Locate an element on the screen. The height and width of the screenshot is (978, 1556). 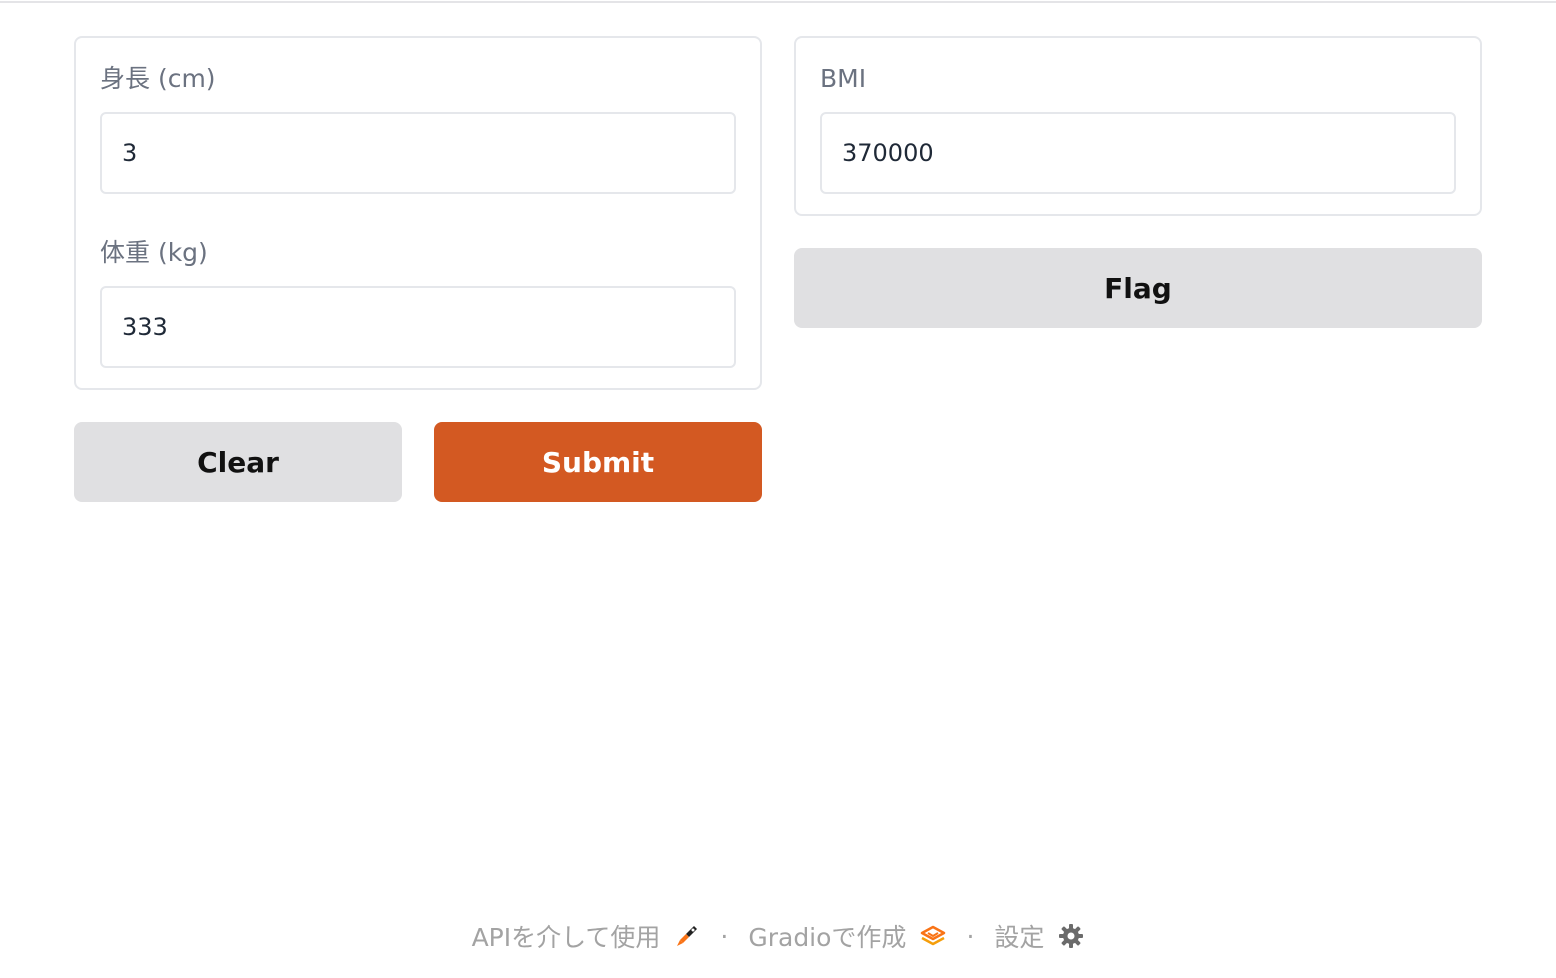
bmi-field: BMI is located at coordinates (1138, 128).